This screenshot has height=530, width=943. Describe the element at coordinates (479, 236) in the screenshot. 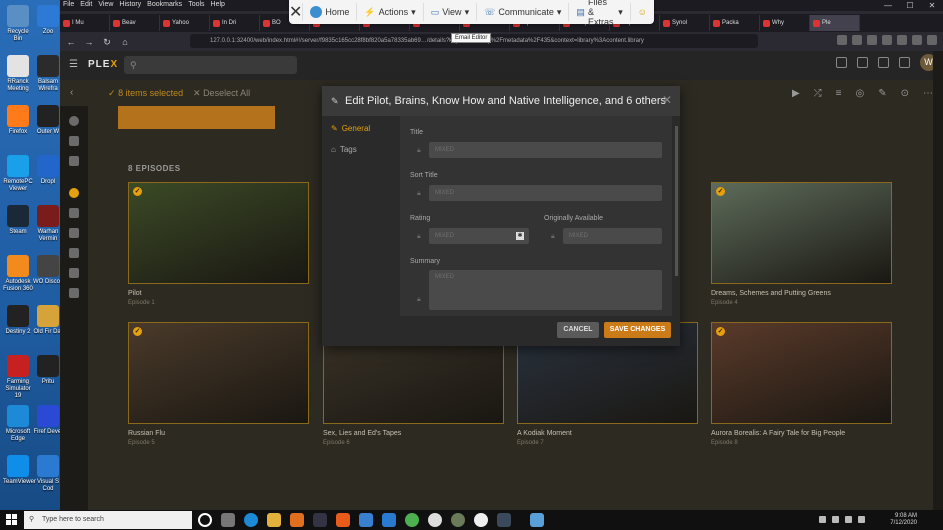

I see `rating-field: MIXED ✱` at that location.